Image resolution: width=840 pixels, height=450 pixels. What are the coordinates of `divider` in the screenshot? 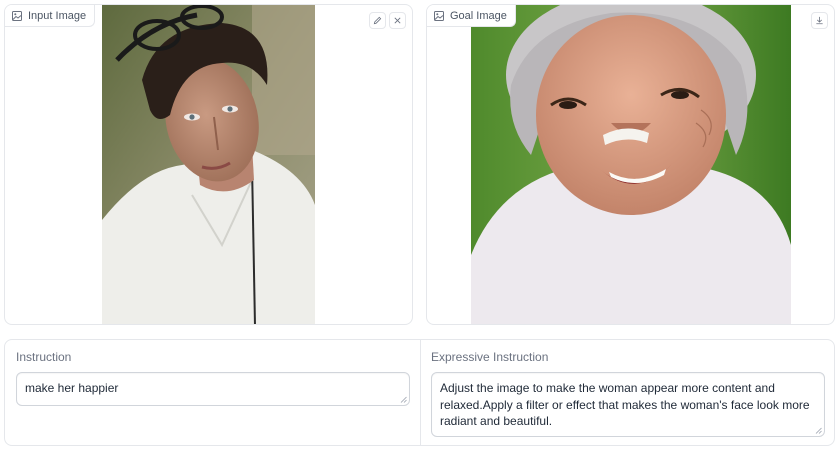 It's located at (420, 392).